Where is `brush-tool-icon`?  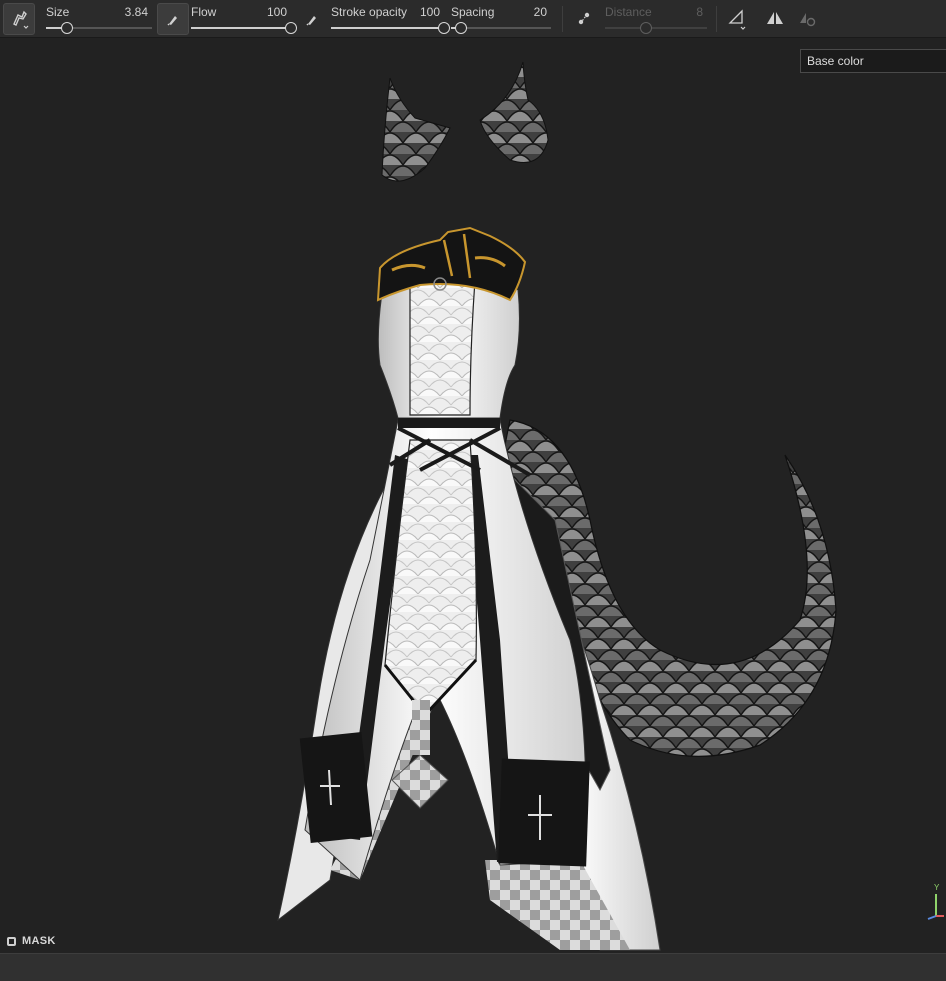 brush-tool-icon is located at coordinates (21, 19).